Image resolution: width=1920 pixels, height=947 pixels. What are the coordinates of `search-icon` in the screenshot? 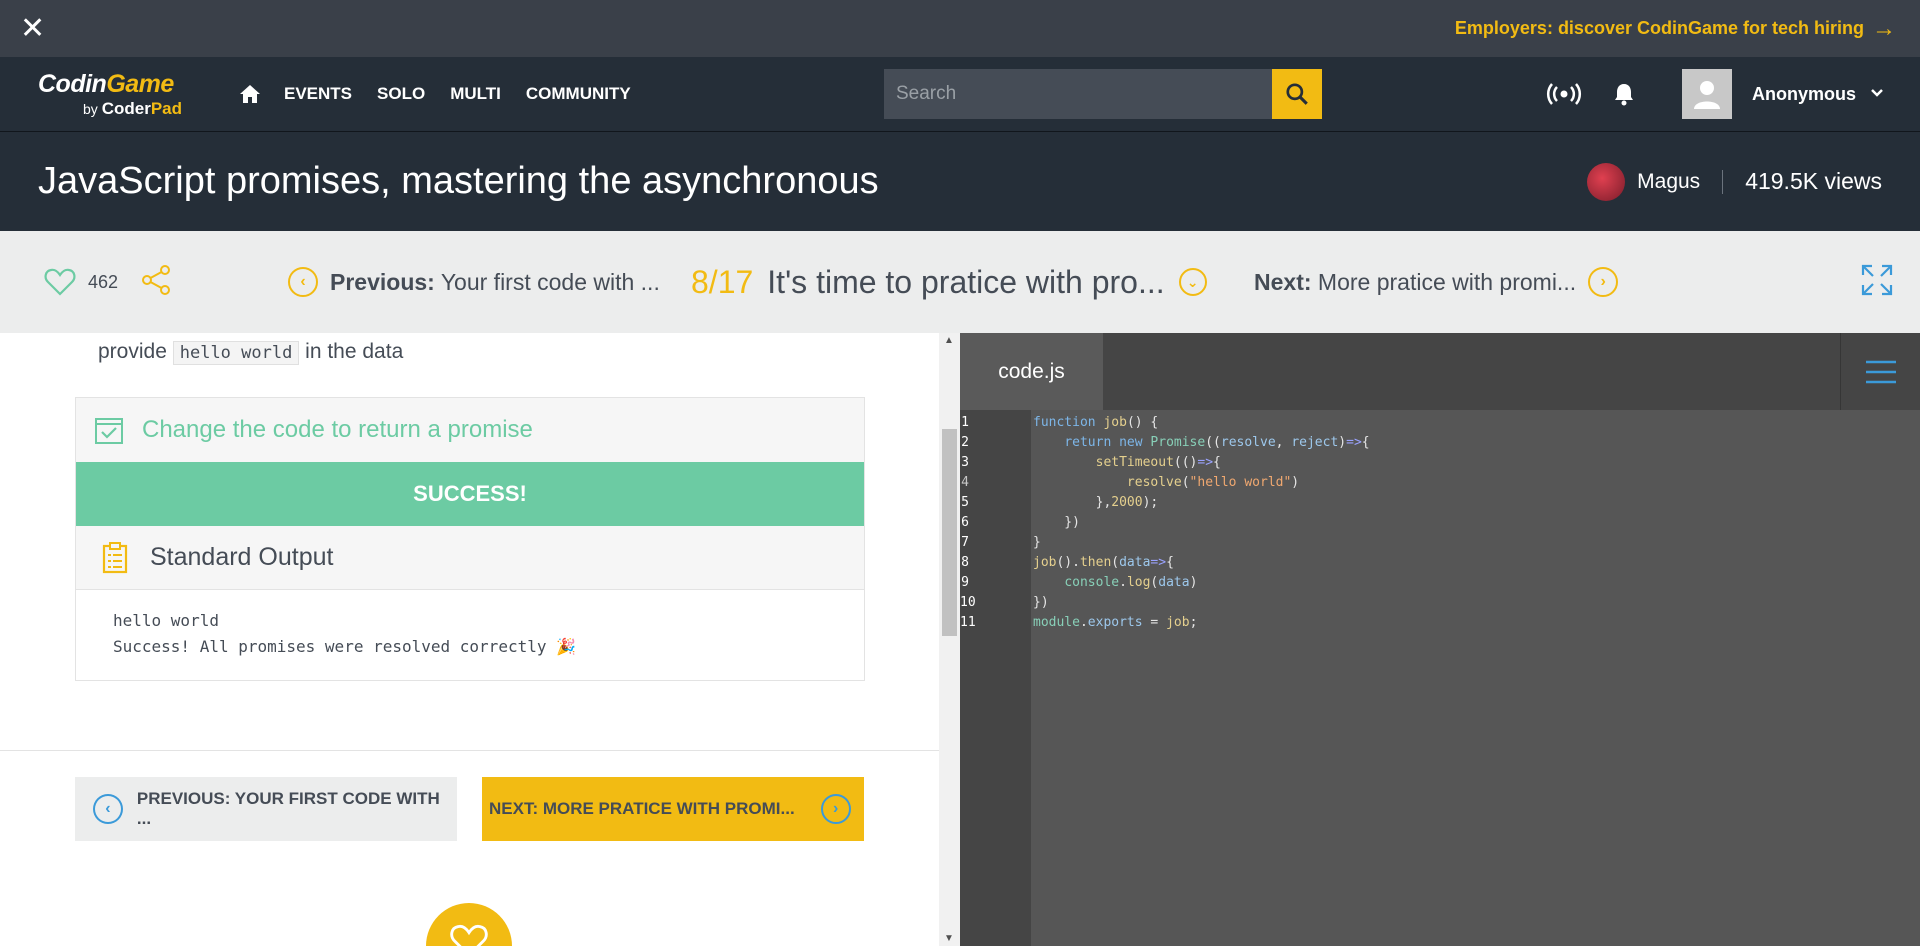 It's located at (1297, 94).